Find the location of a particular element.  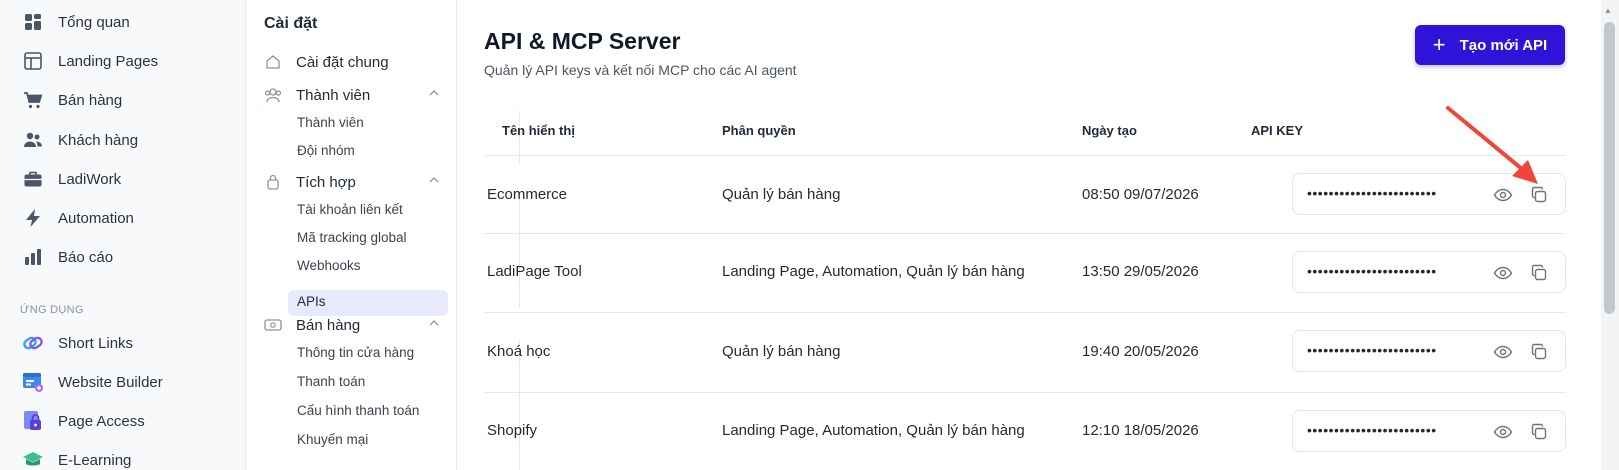

settings-general: Cài đặt chung is located at coordinates (354, 62).